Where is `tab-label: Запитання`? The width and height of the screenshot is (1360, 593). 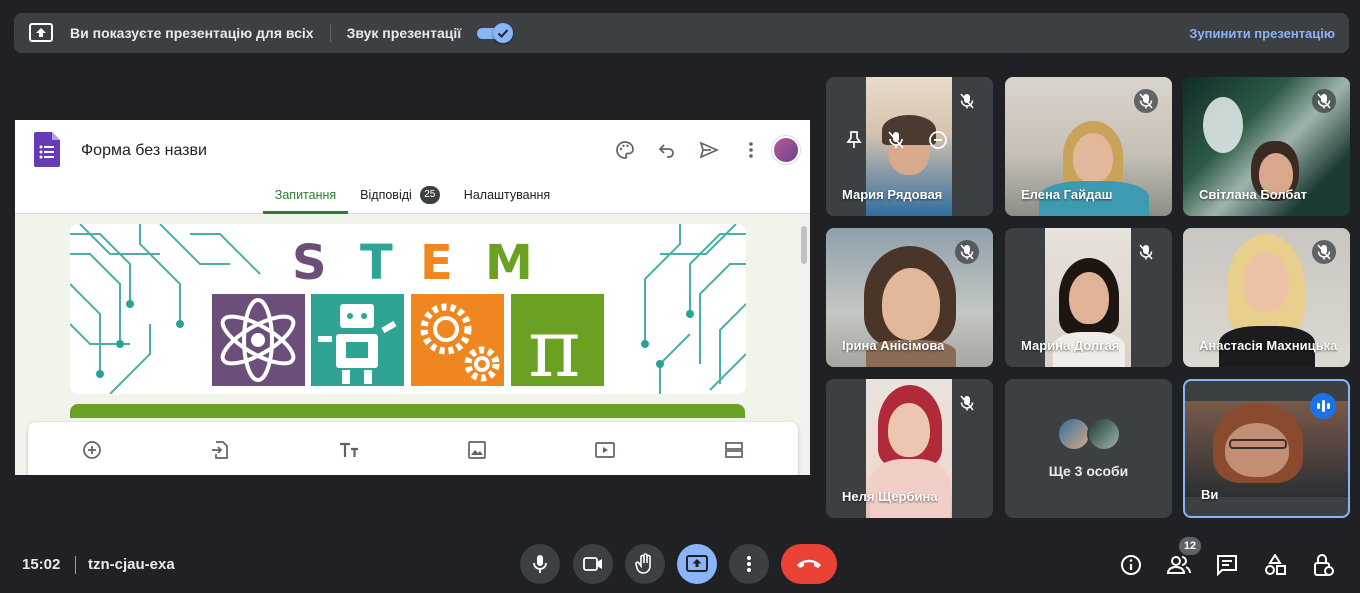
tab-label: Запитання is located at coordinates (305, 195).